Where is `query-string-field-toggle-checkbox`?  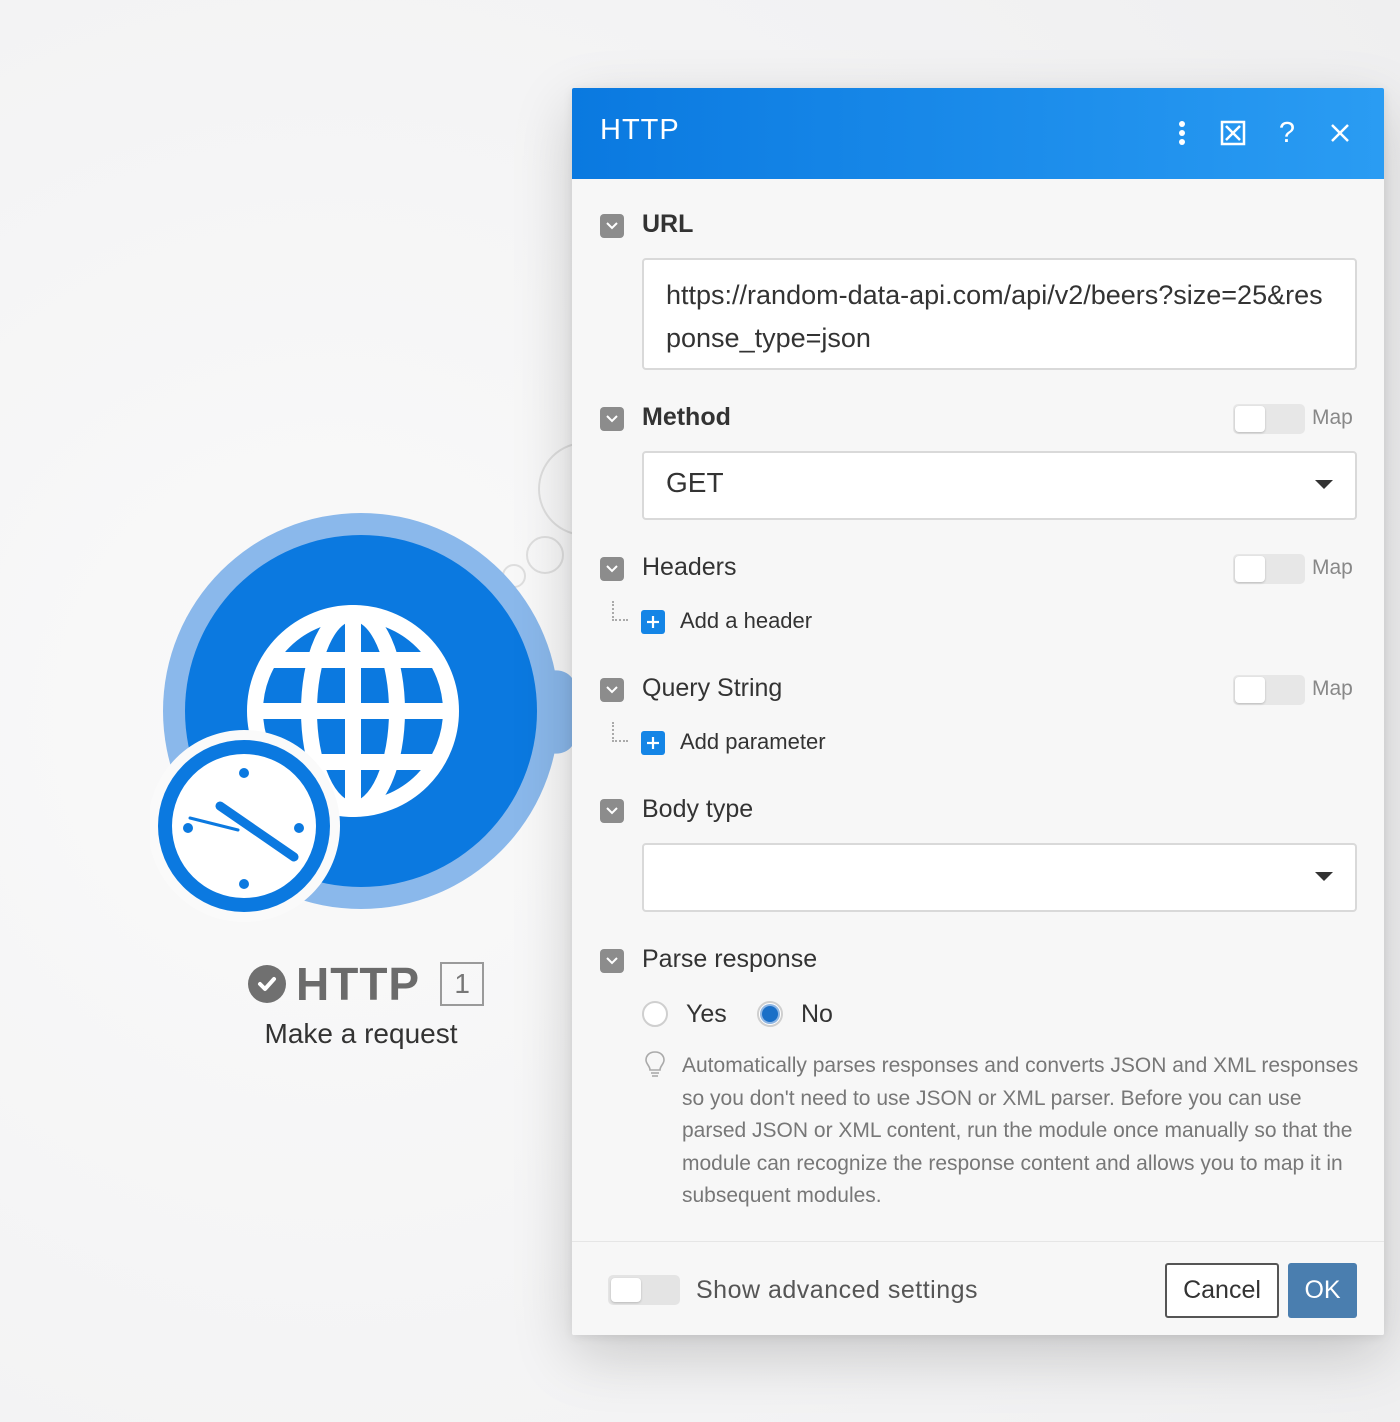 query-string-field-toggle-checkbox is located at coordinates (612, 690).